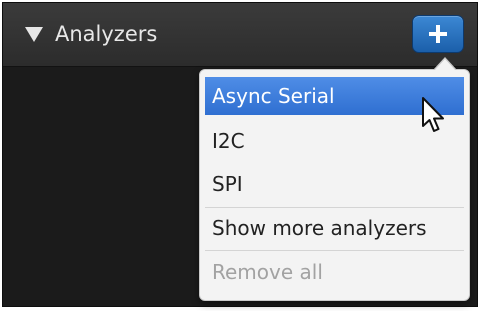 This screenshot has height=311, width=482. I want to click on menu-pointer-fill, so click(445, 65).